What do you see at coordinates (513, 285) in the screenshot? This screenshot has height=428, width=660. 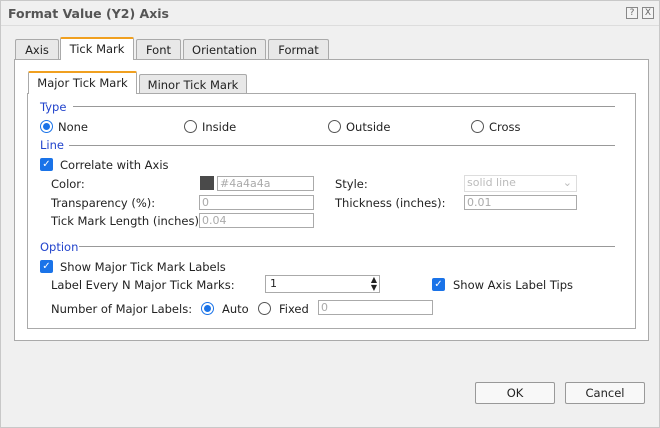 I see `axis-tips-label: Show Axis Label Tips` at bounding box center [513, 285].